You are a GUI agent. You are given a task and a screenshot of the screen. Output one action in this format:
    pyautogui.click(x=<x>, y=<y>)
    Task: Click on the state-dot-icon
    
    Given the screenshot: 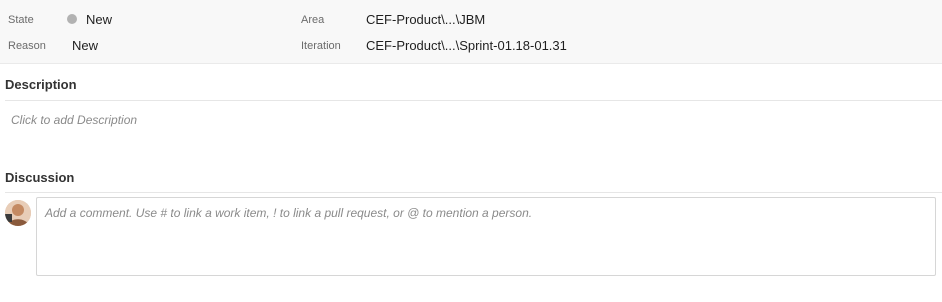 What is the action you would take?
    pyautogui.click(x=72, y=19)
    